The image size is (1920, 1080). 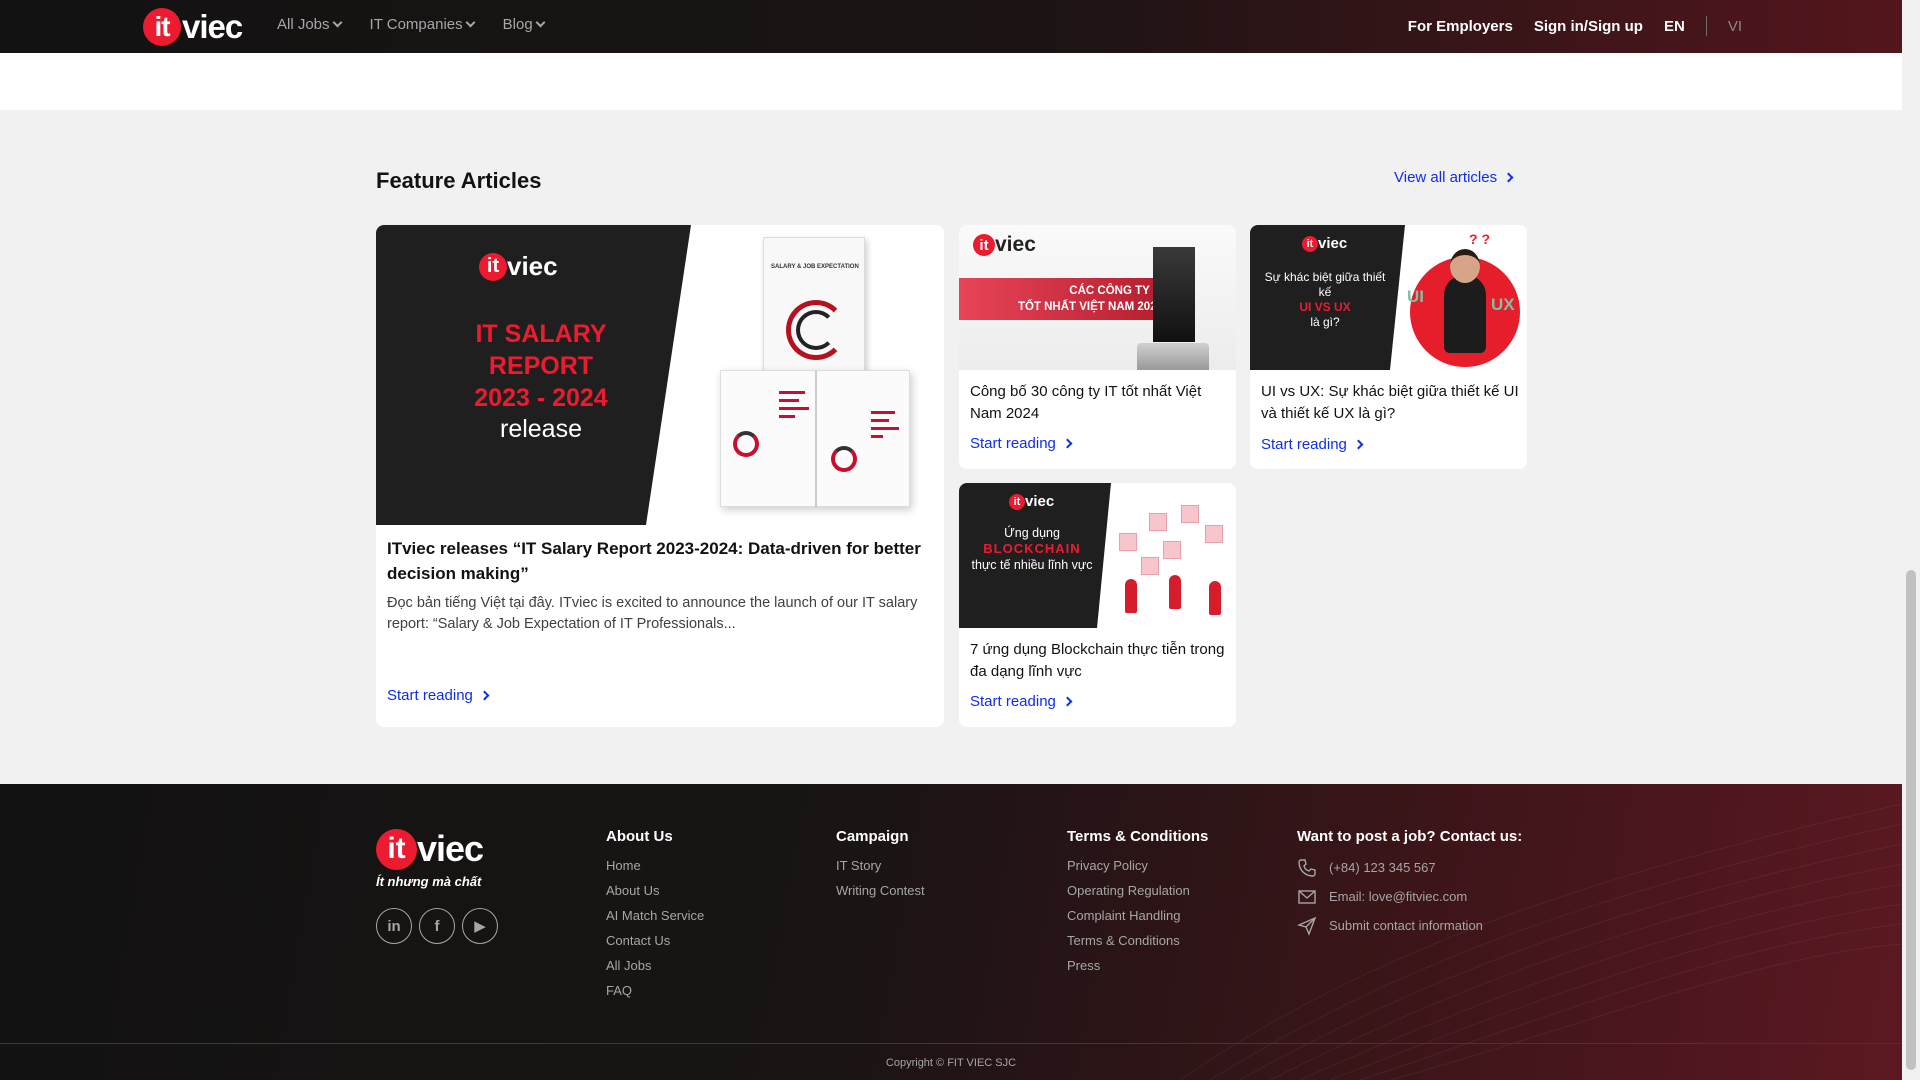 I want to click on menu-it-companies: IT Companies, so click(x=422, y=24).